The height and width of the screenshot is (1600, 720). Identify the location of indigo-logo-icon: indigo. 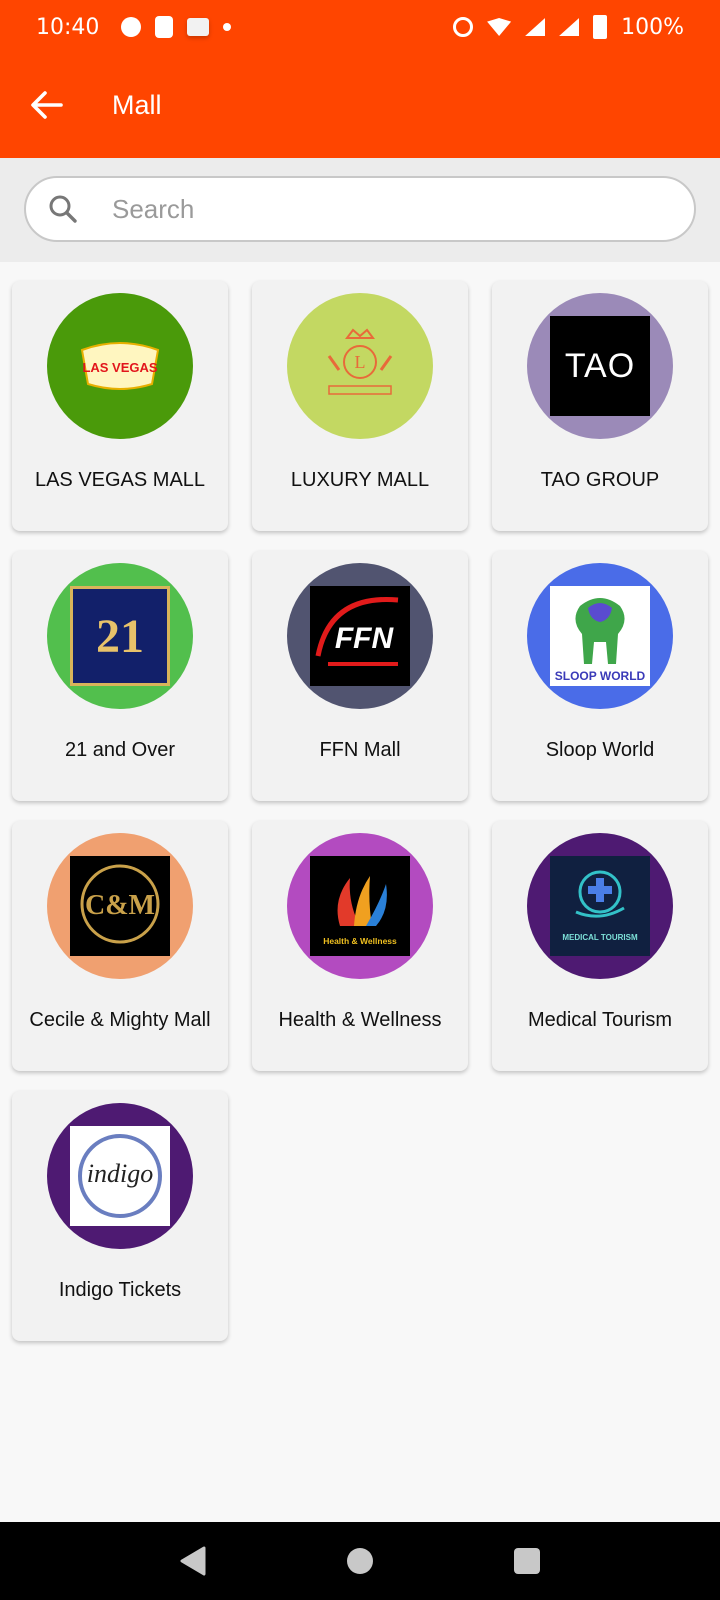
(120, 1176).